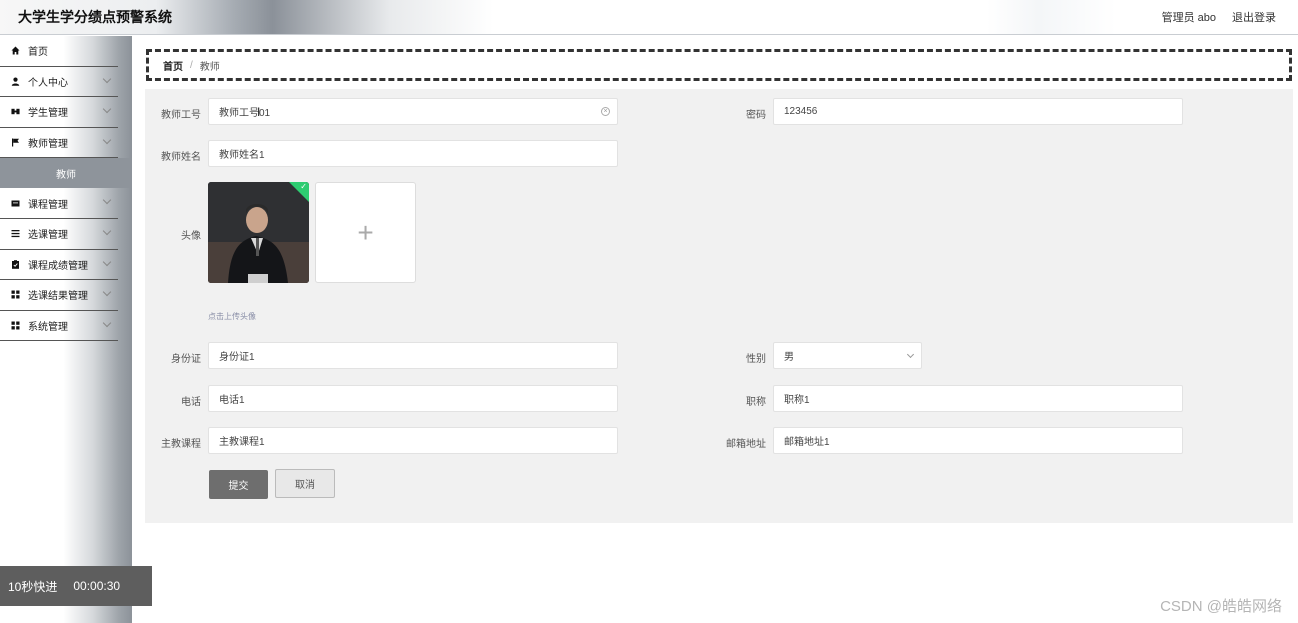 This screenshot has height=623, width=1298. What do you see at coordinates (719, 65) in the screenshot?
I see `breadcrumb: 首页 / 教师` at bounding box center [719, 65].